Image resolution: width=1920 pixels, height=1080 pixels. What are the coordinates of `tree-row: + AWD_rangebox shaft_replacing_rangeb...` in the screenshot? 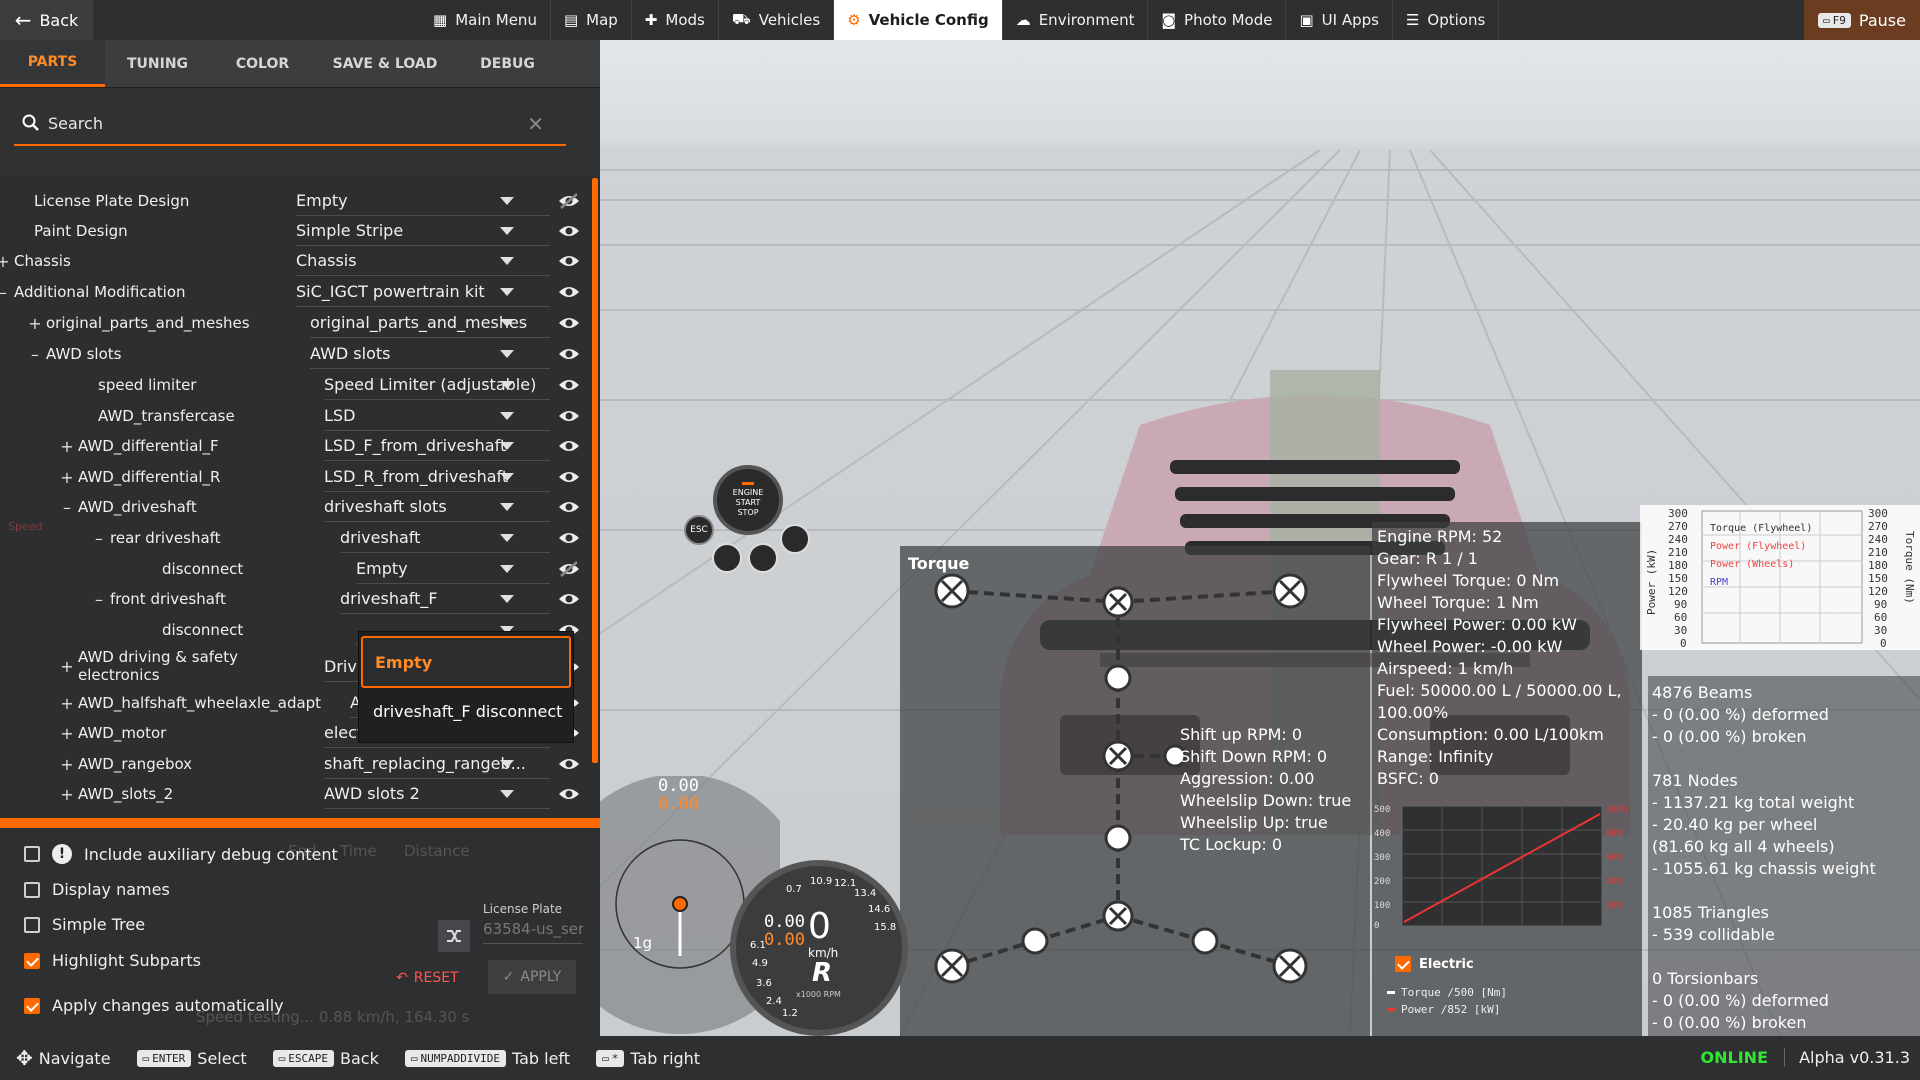 It's located at (320, 764).